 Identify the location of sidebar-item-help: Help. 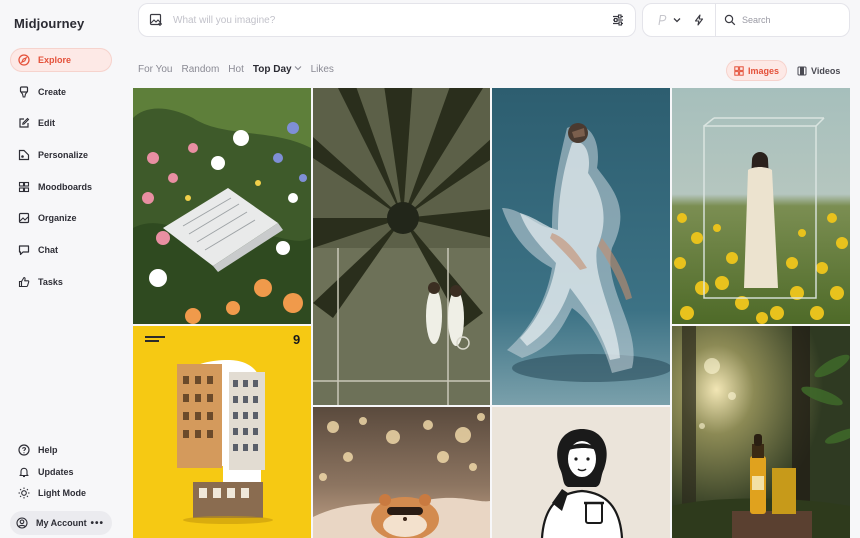
(62, 450).